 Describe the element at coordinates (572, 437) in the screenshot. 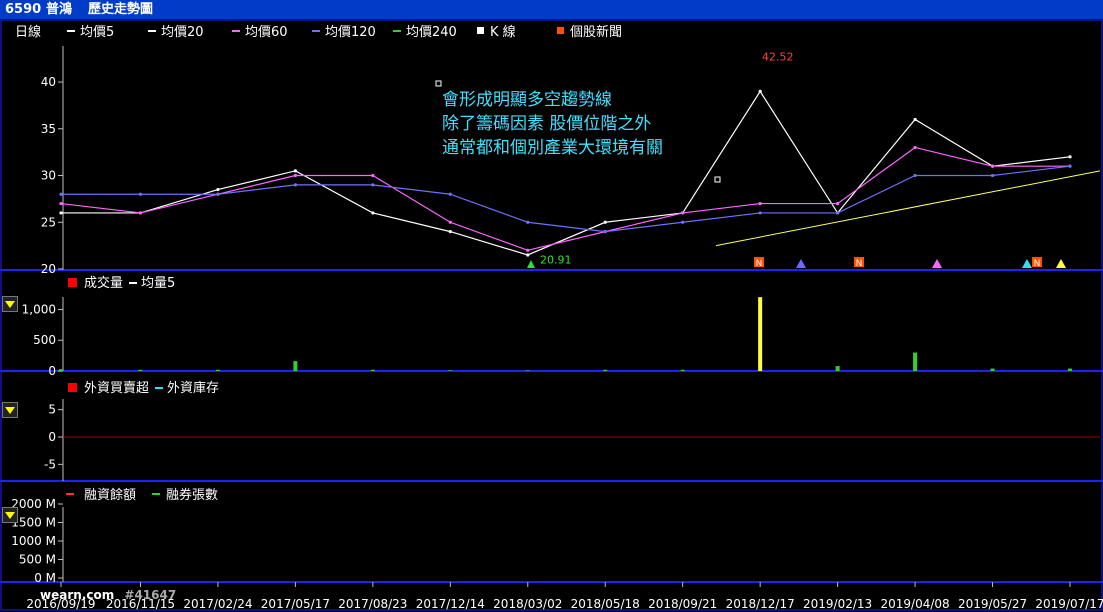

I see `foreign-panel: -5 0 5` at that location.